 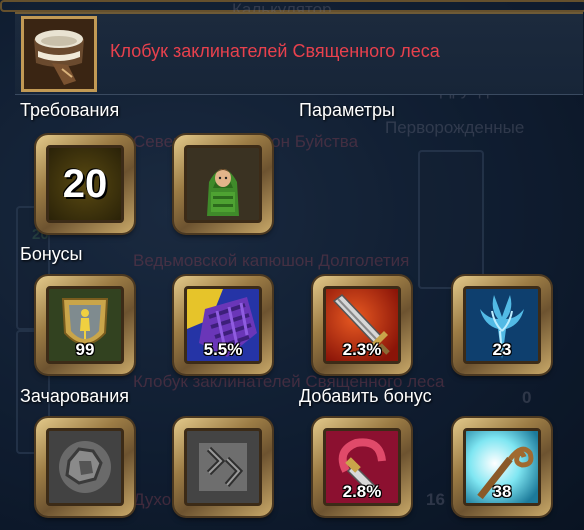 I want to click on class-requirement-slot, so click(x=223, y=184).